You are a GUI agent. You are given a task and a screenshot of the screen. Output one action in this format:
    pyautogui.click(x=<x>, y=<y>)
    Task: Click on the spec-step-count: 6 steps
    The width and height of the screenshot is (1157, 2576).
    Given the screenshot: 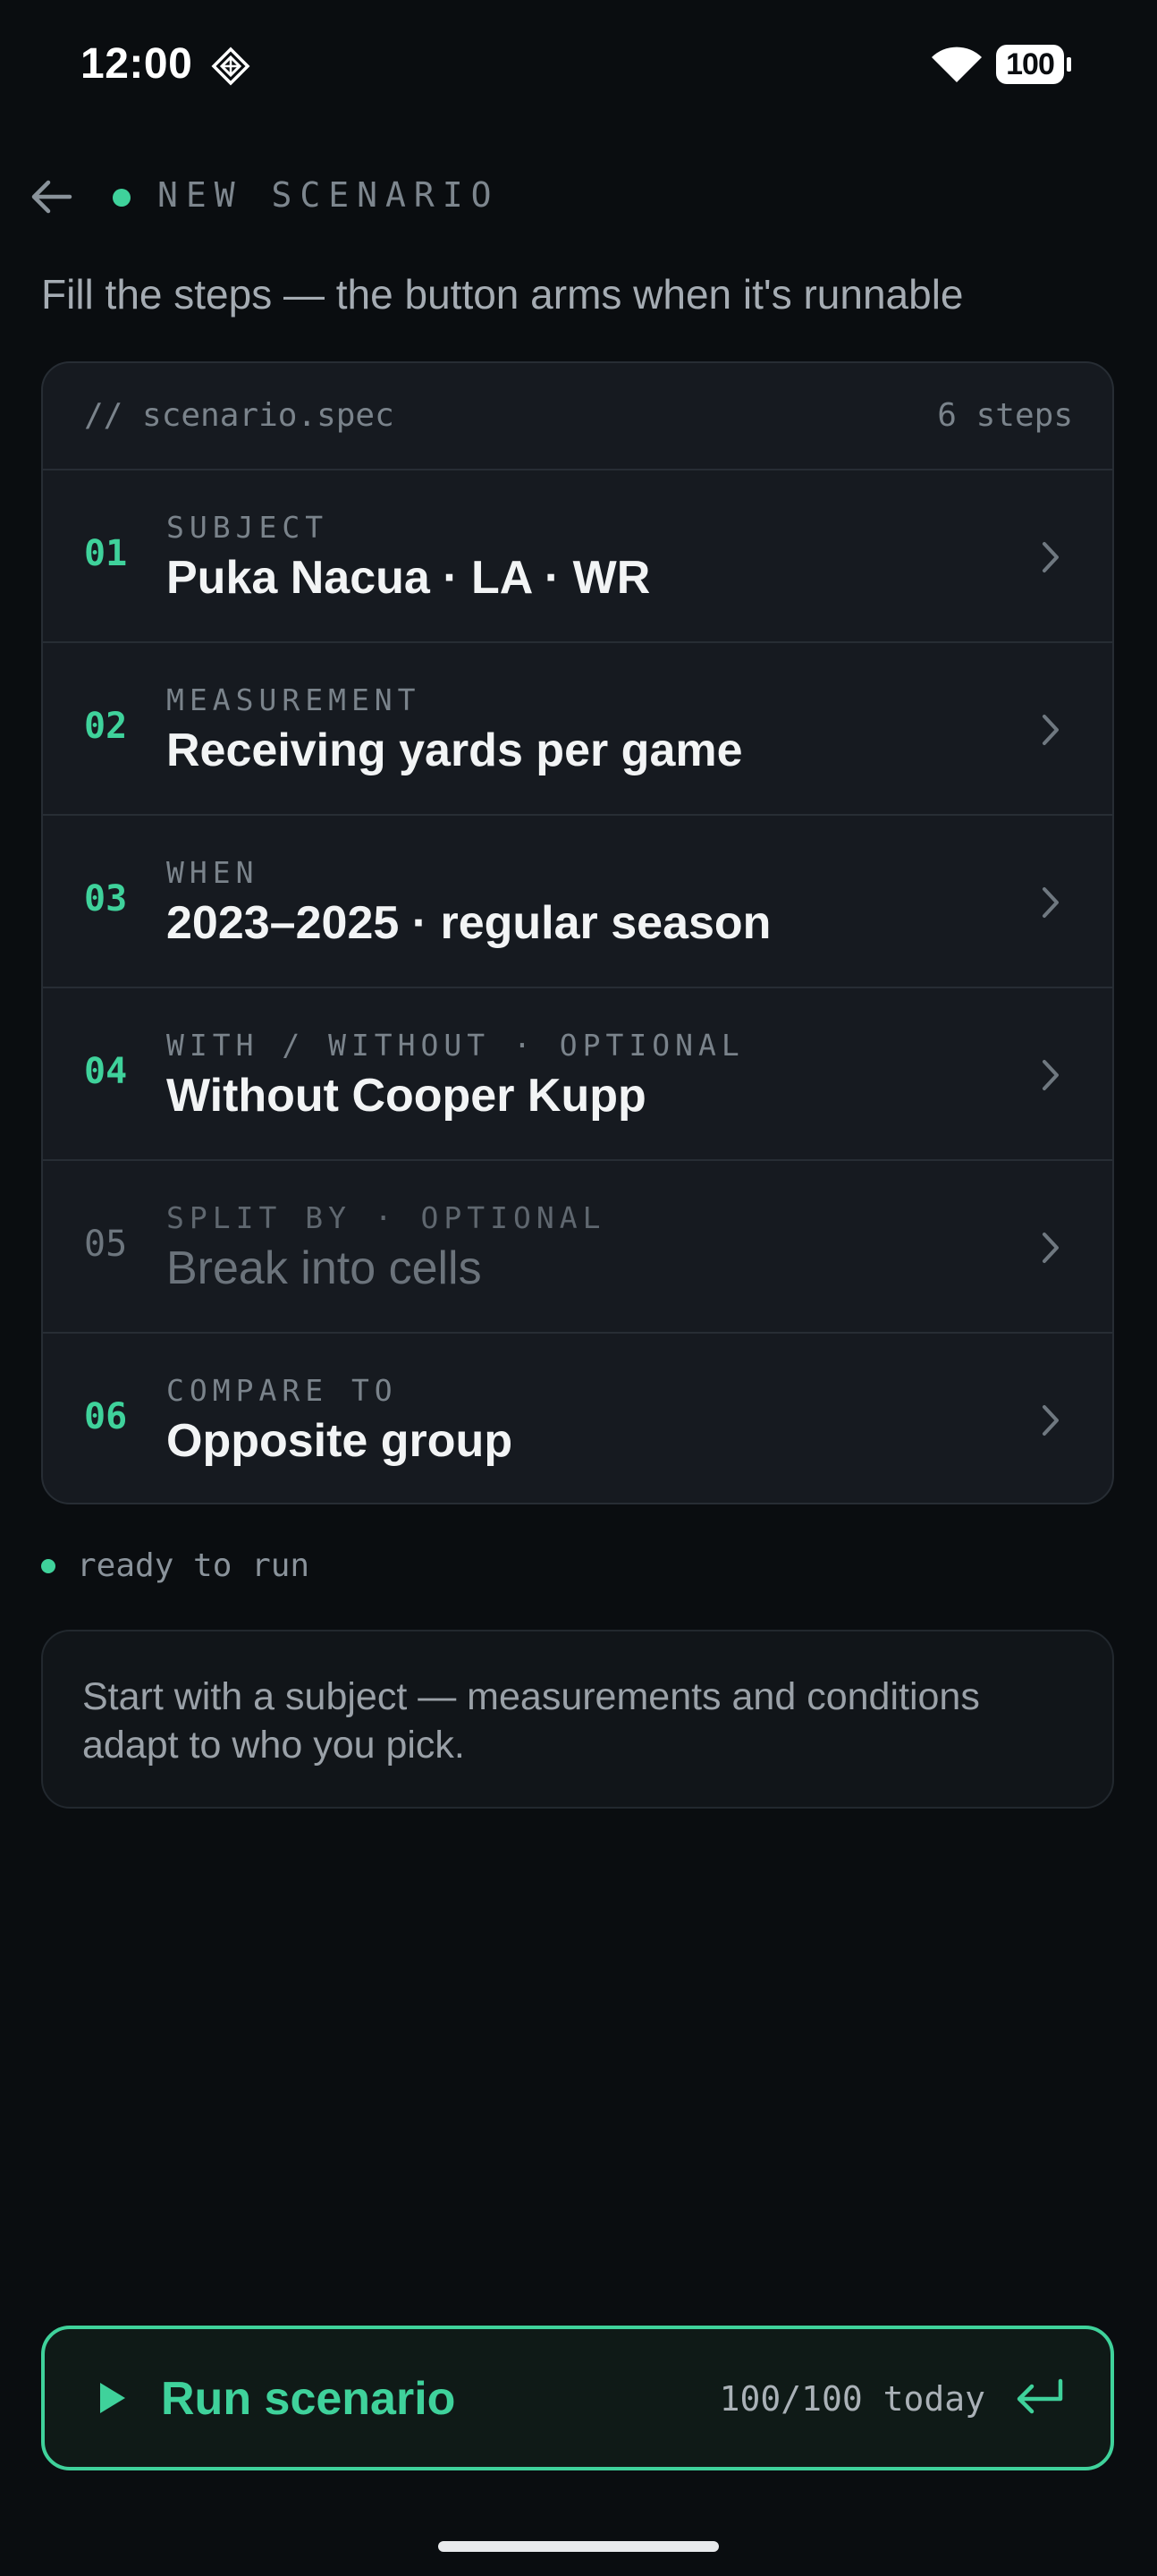 What is the action you would take?
    pyautogui.click(x=1005, y=415)
    